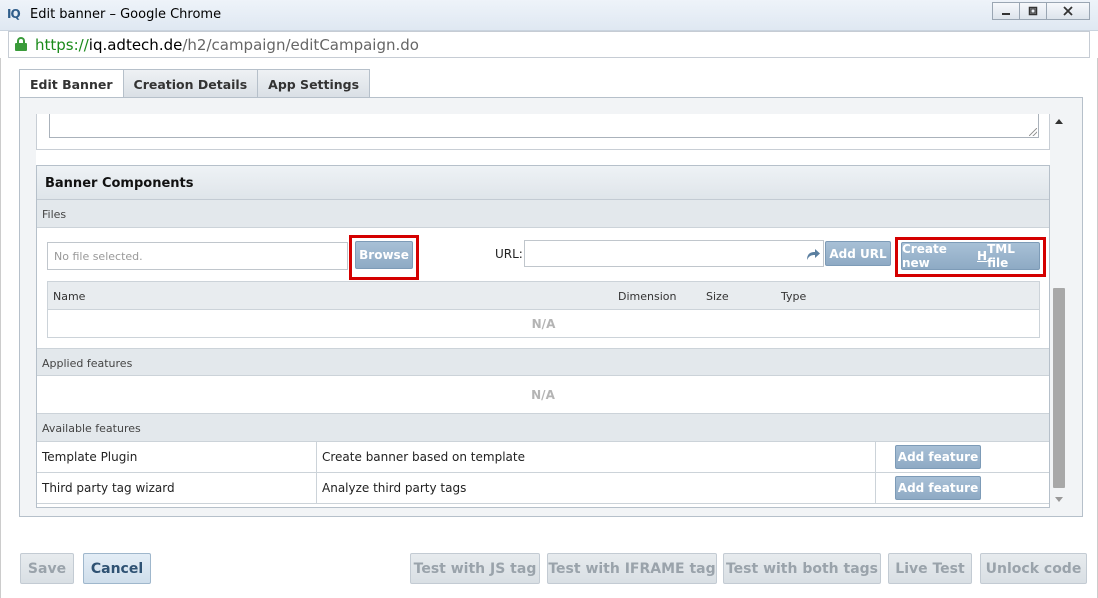 Image resolution: width=1098 pixels, height=598 pixels. I want to click on save-button: Save, so click(47, 568).